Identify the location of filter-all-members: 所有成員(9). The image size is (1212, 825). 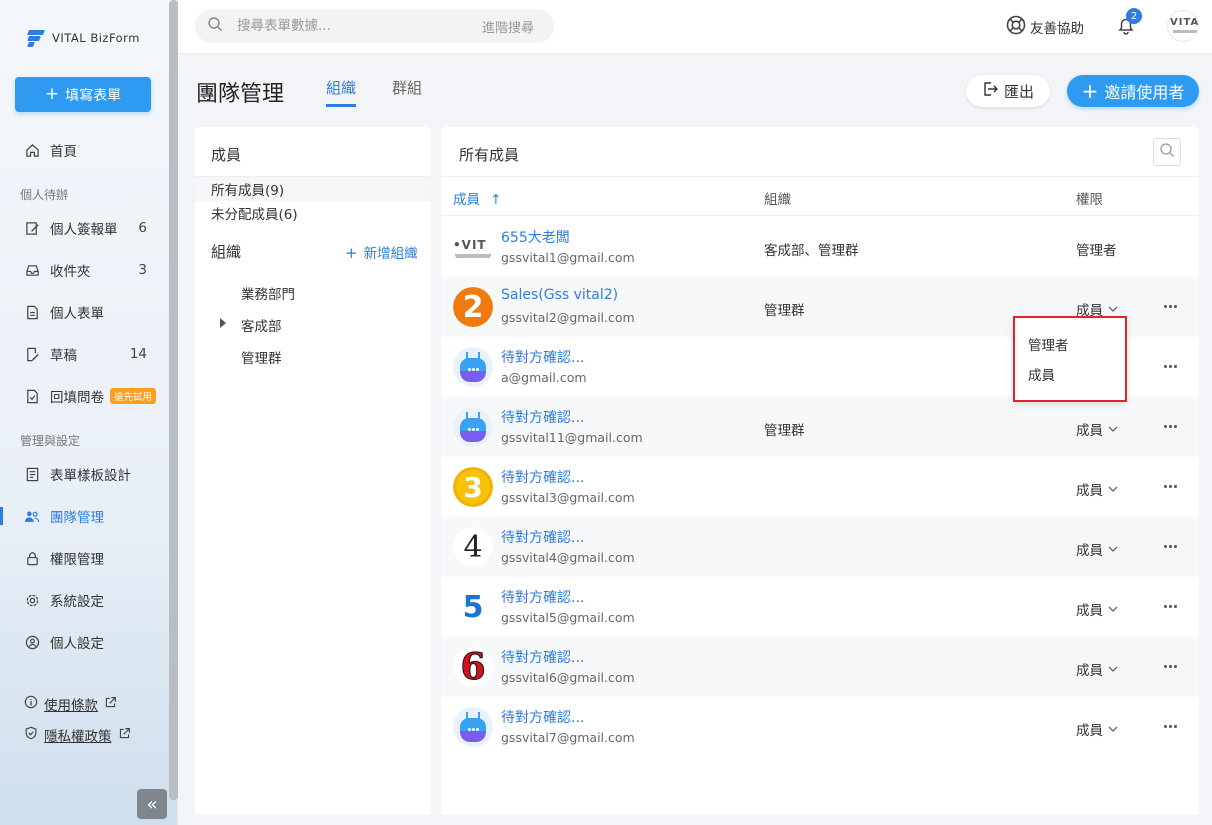
(313, 189).